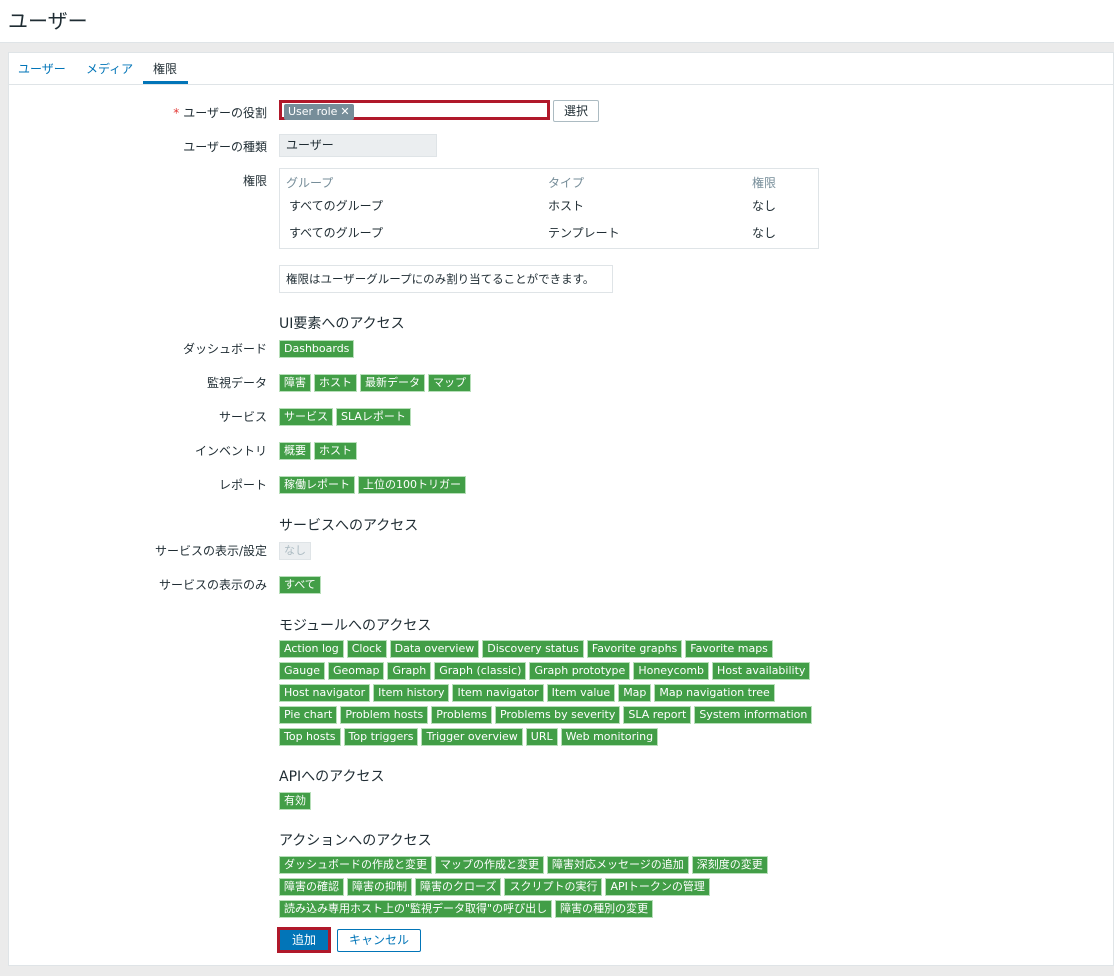 The image size is (1114, 976). I want to click on access-tag: Favorite maps, so click(729, 649).